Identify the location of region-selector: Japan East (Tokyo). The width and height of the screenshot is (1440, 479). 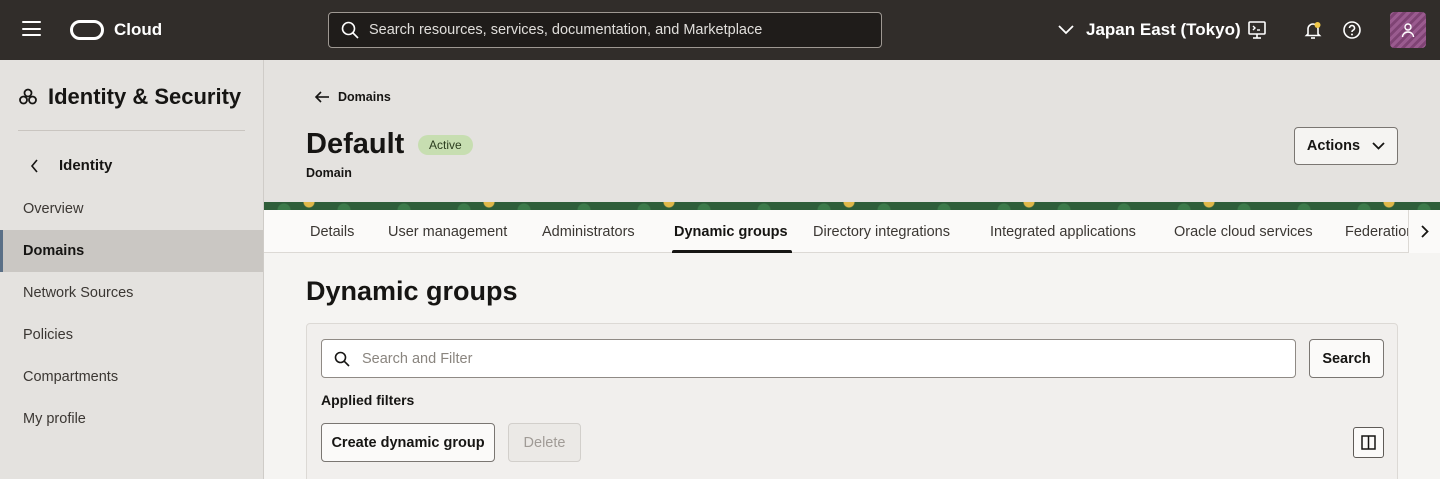
(1149, 30).